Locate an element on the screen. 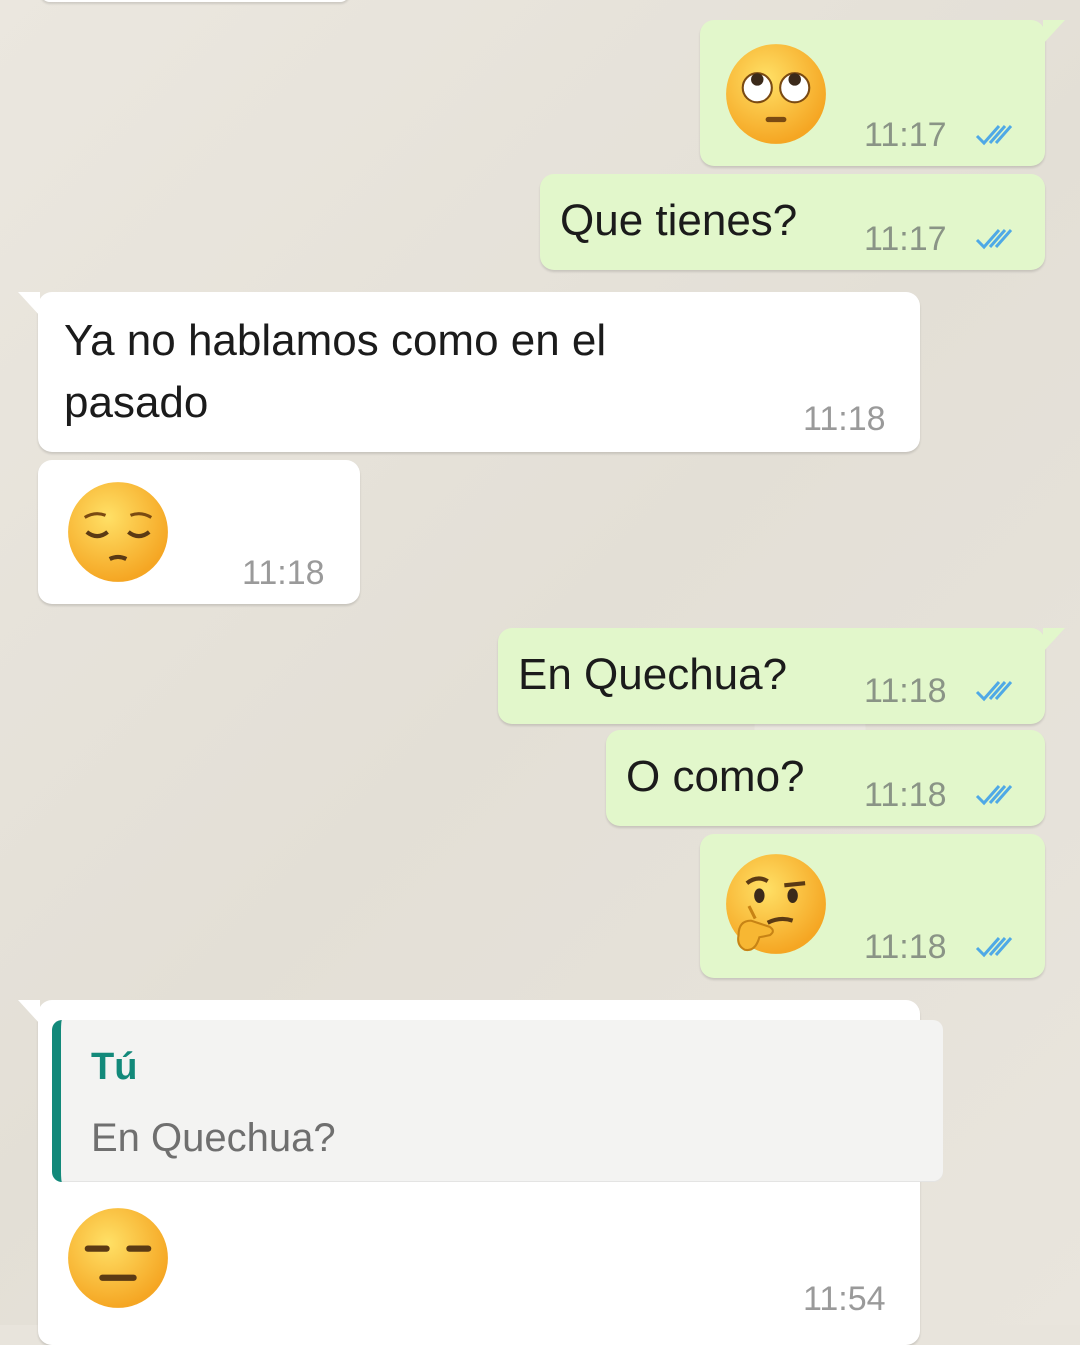 The image size is (1080, 1345). message-bubble-outgoing: 11:17 is located at coordinates (882, 93).